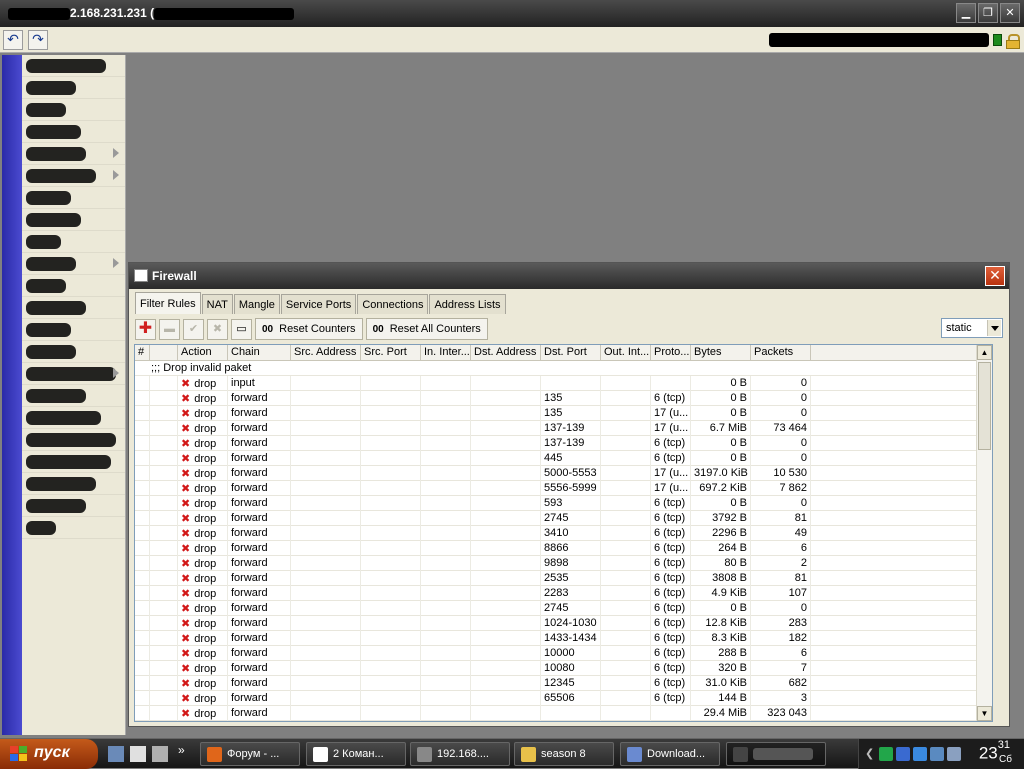 The image size is (1024, 769). I want to click on table-row: ✖ drop forward 593 6 (tcp) 0 B0, so click(563, 503).